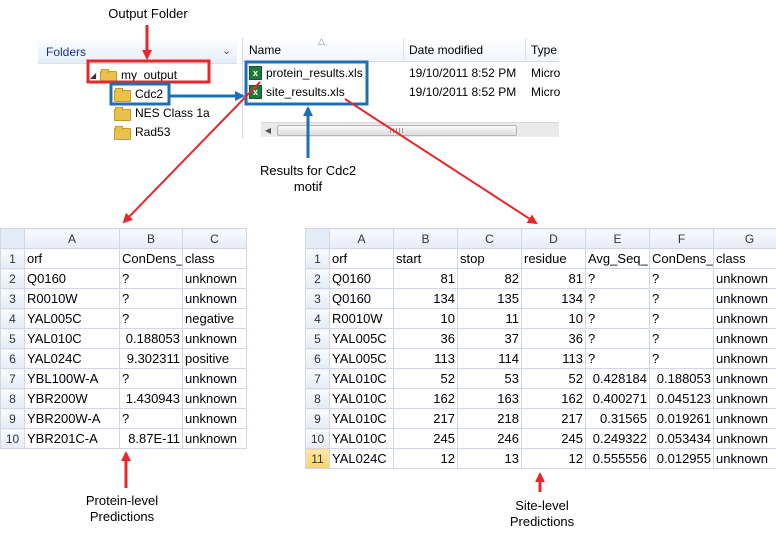  Describe the element at coordinates (441, 161) in the screenshot. I see `site-file-arrow` at that location.